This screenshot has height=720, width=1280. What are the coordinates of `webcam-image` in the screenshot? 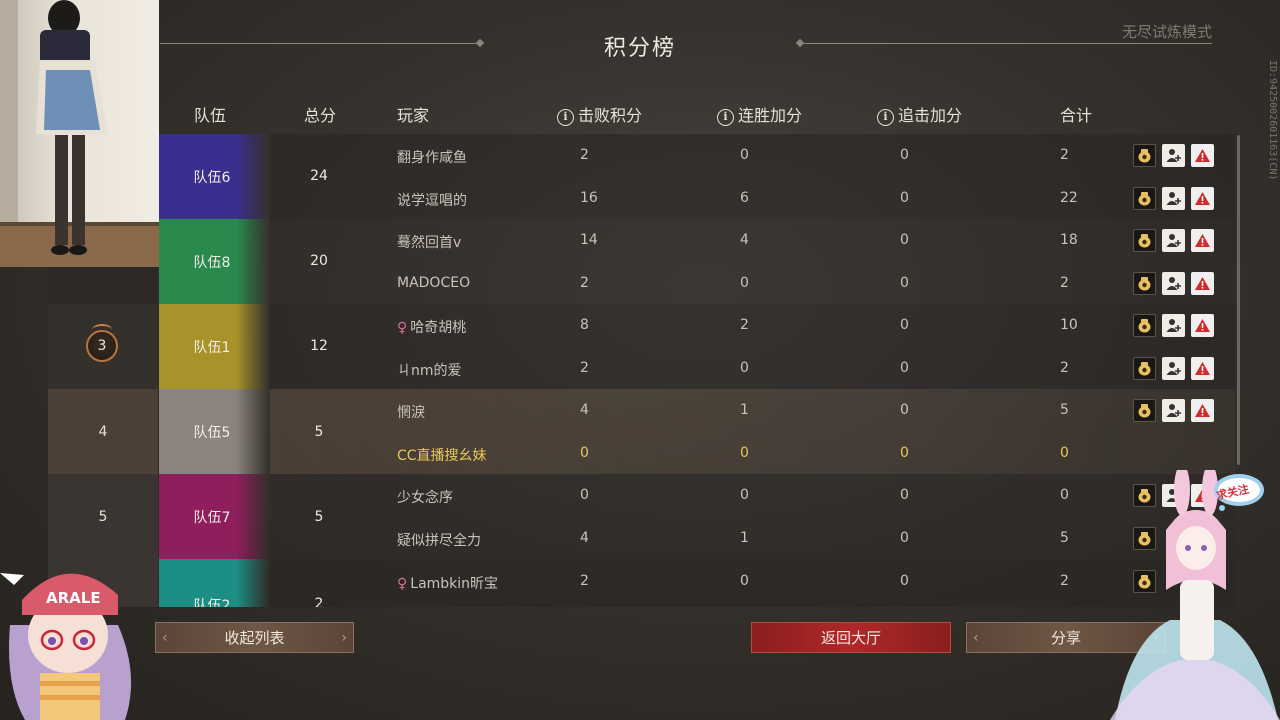 It's located at (79, 133).